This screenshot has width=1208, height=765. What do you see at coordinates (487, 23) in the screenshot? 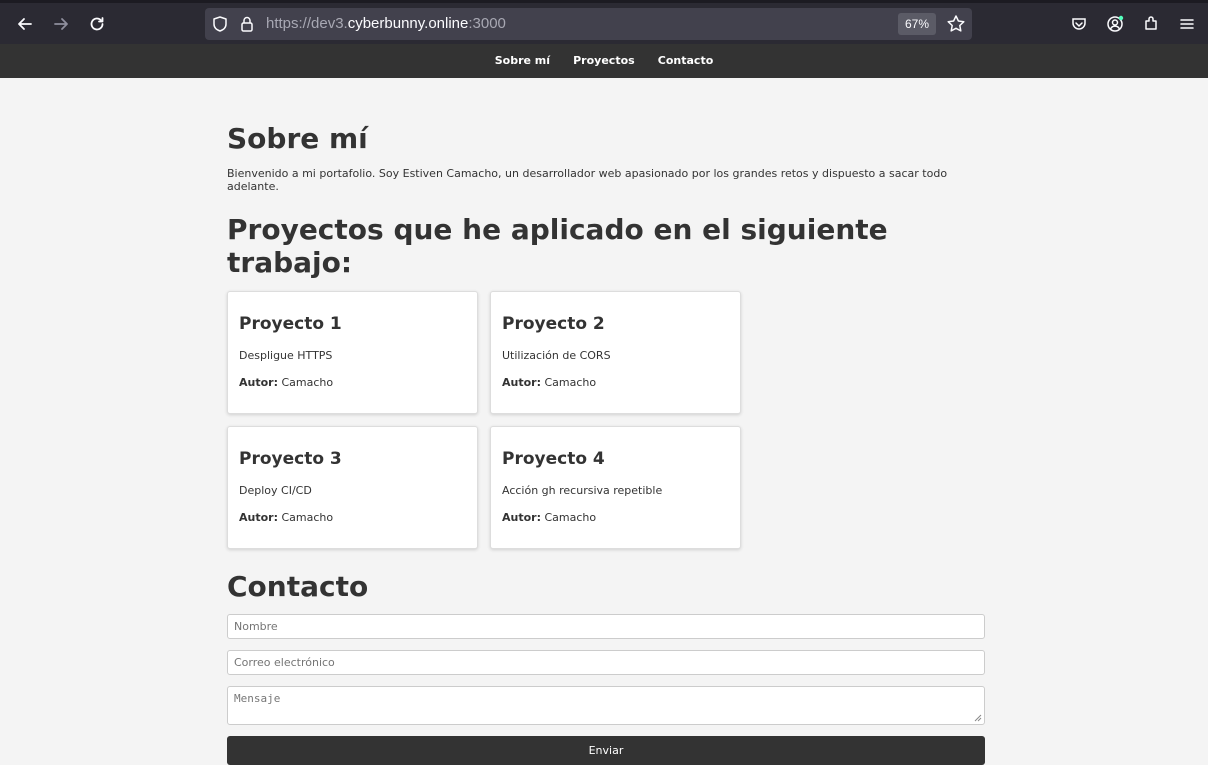
I see `url-port: :3000` at bounding box center [487, 23].